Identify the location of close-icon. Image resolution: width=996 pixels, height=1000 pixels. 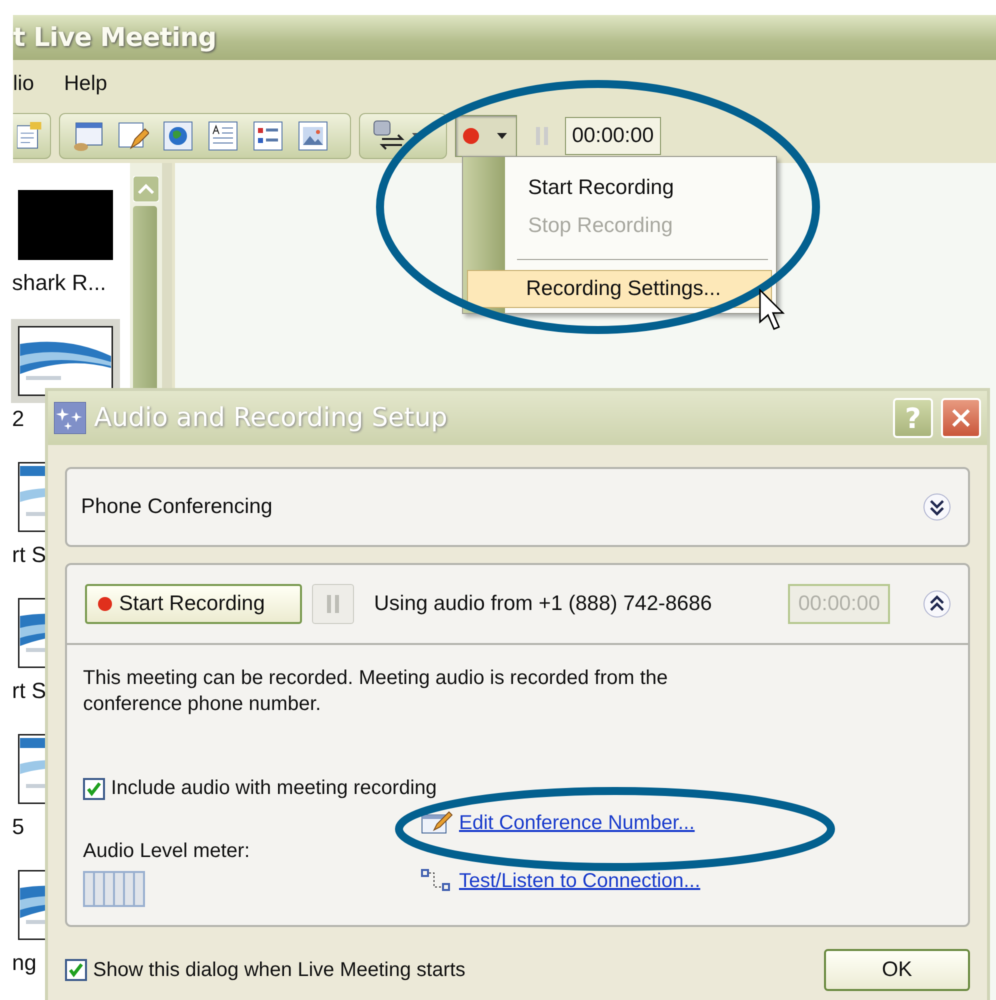
(961, 418).